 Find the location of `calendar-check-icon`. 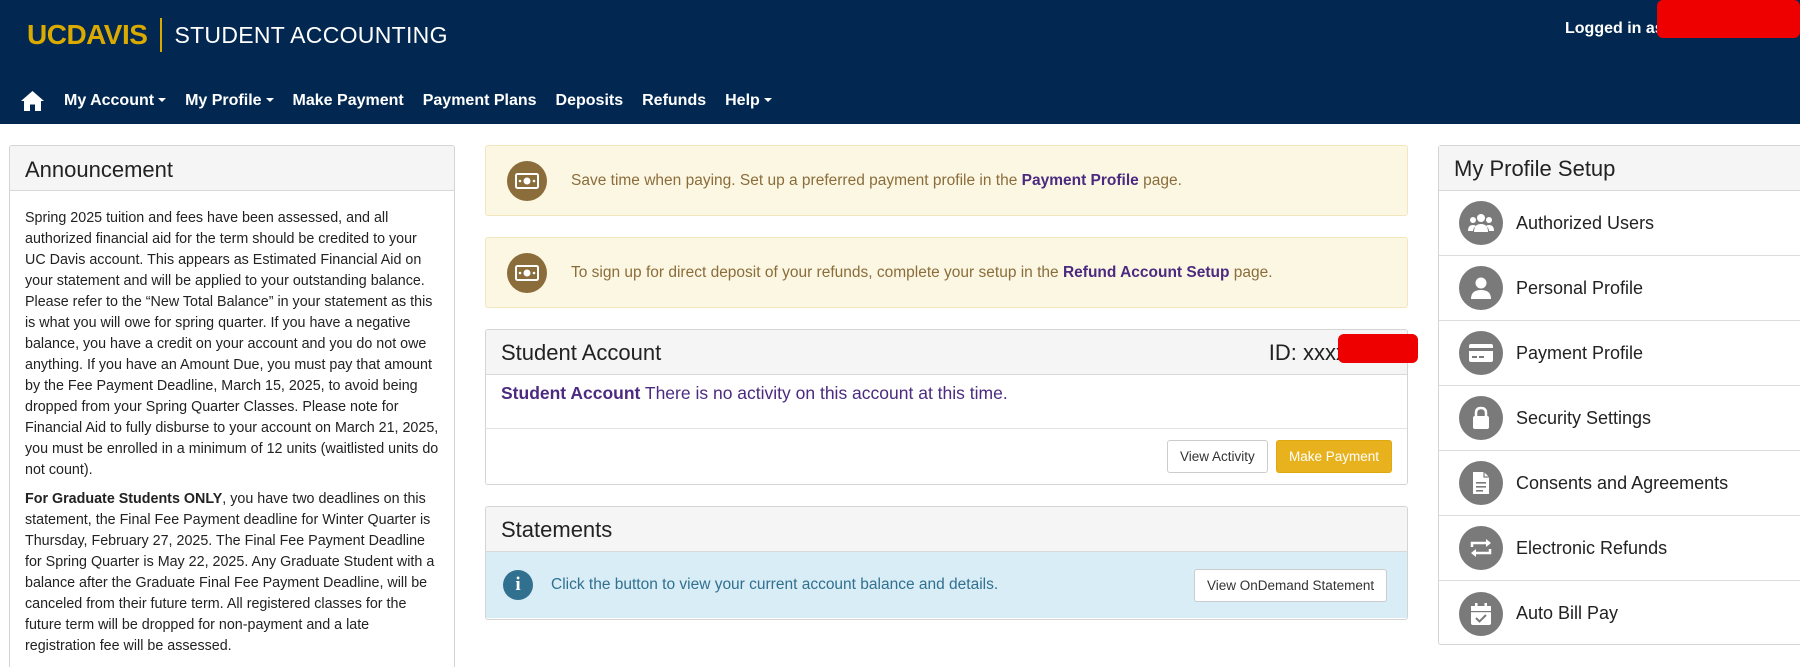

calendar-check-icon is located at coordinates (1481, 613).